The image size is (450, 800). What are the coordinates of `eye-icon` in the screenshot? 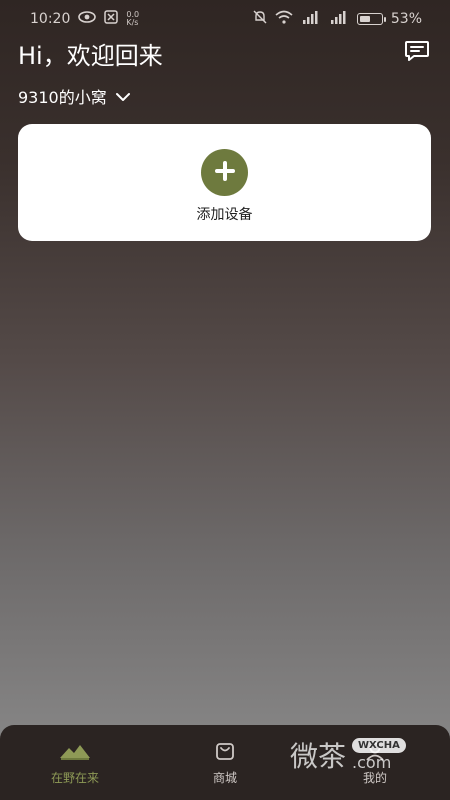 It's located at (87, 19).